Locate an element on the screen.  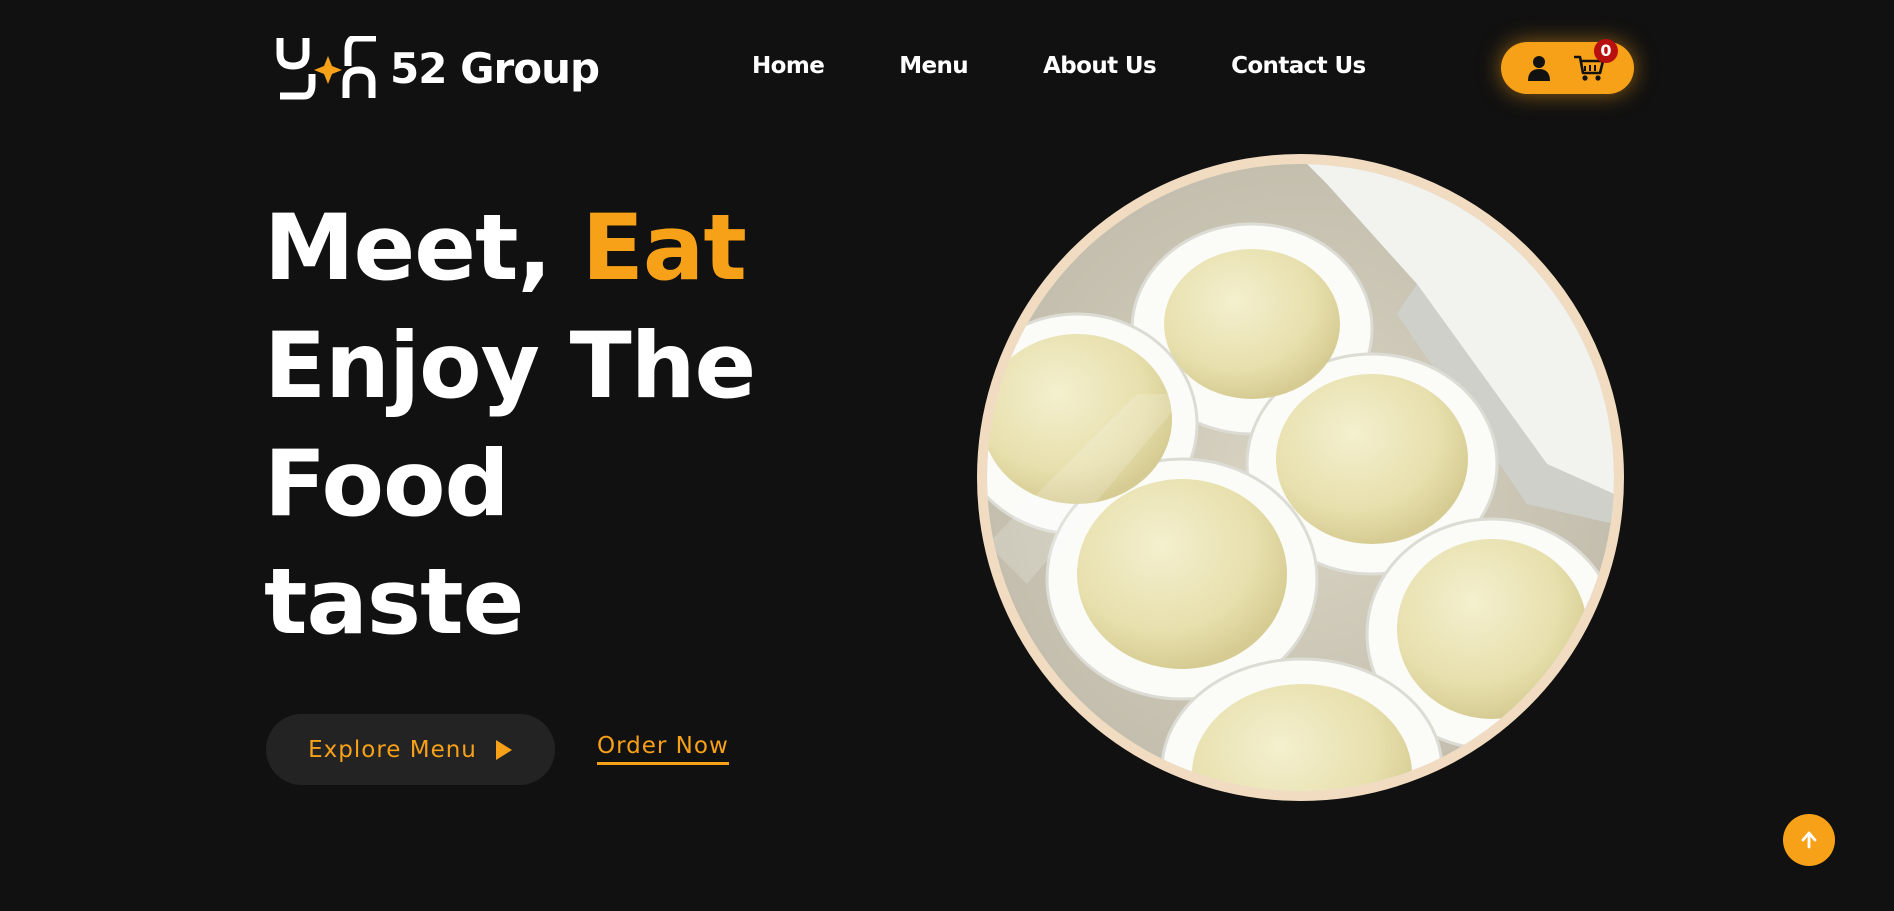
logo: 52 Group is located at coordinates (438, 68).